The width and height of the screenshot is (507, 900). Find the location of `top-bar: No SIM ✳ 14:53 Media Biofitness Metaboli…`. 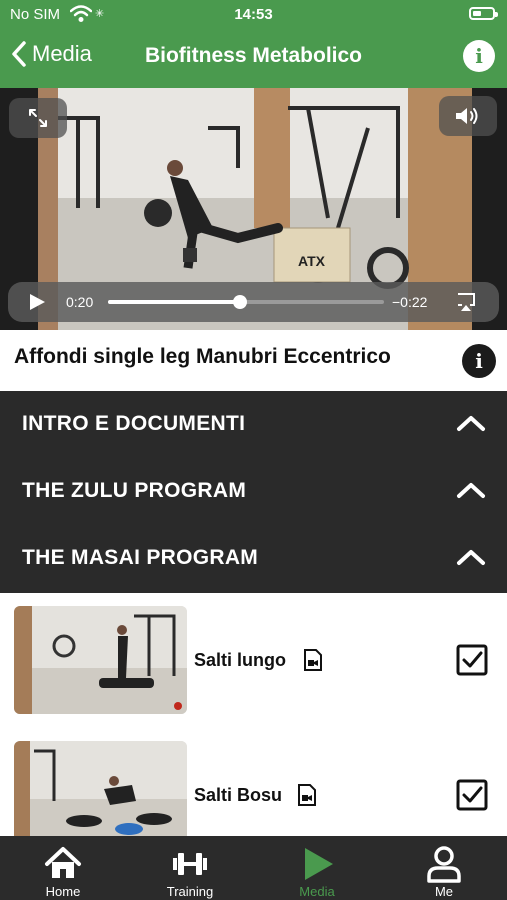

top-bar: No SIM ✳ 14:53 Media Biofitness Metaboli… is located at coordinates (253, 44).